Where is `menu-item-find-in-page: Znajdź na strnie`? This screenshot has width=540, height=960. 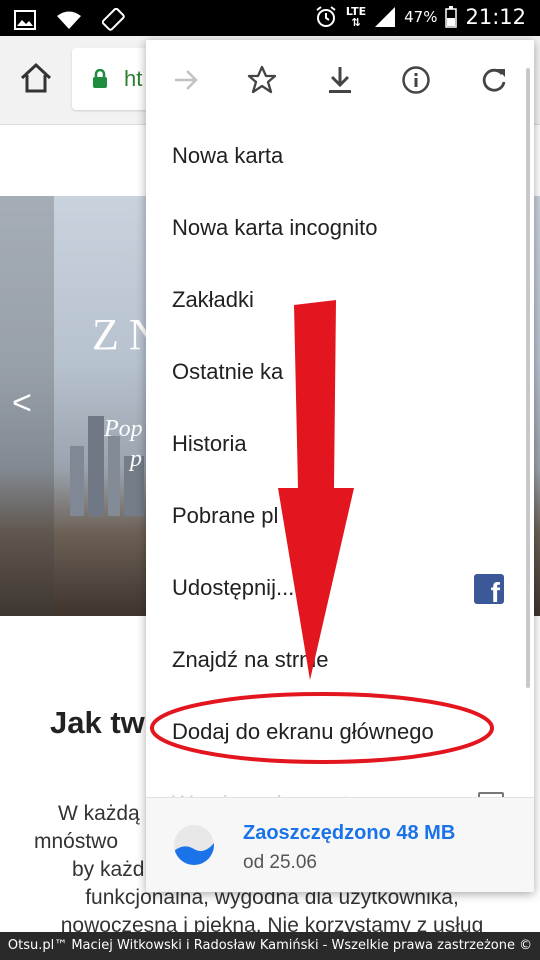
menu-item-find-in-page: Znajdź na strnie is located at coordinates (340, 660).